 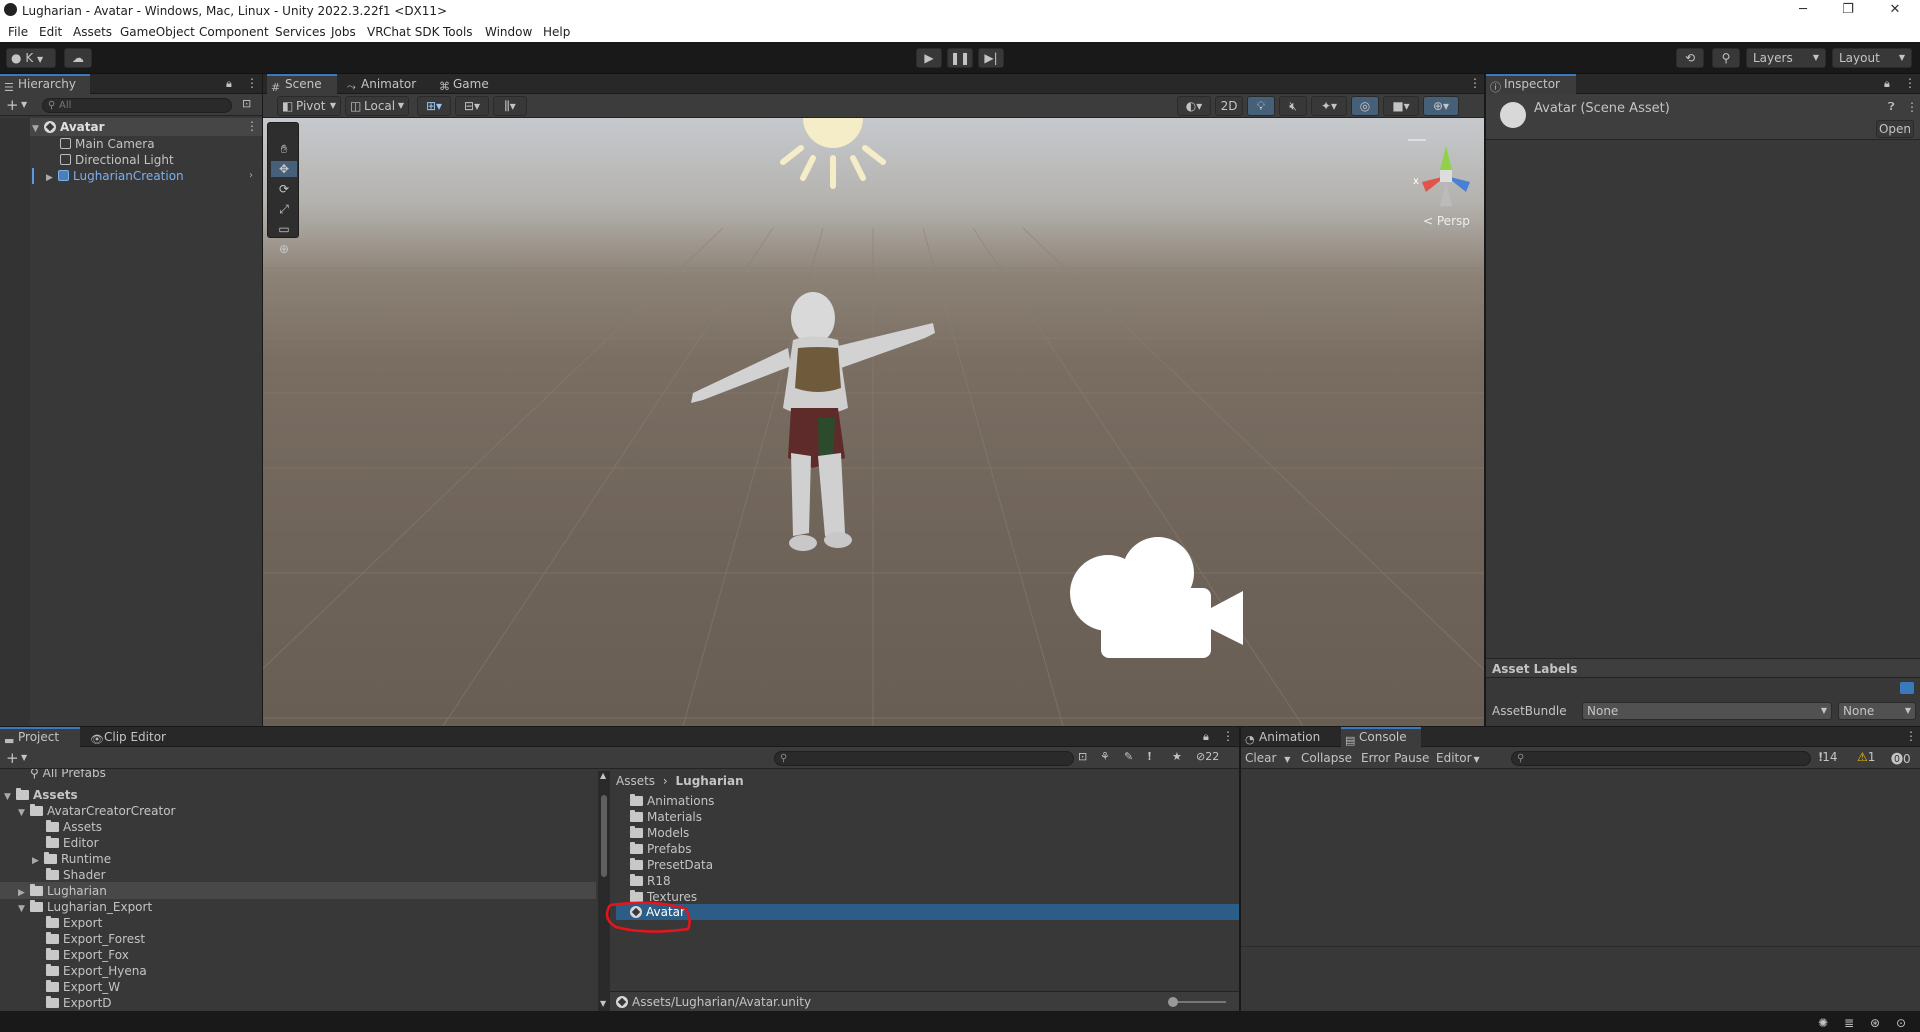 What do you see at coordinates (96, 811) in the screenshot?
I see `tree-avatarcreatorcreator: AvatarCreatorCreator` at bounding box center [96, 811].